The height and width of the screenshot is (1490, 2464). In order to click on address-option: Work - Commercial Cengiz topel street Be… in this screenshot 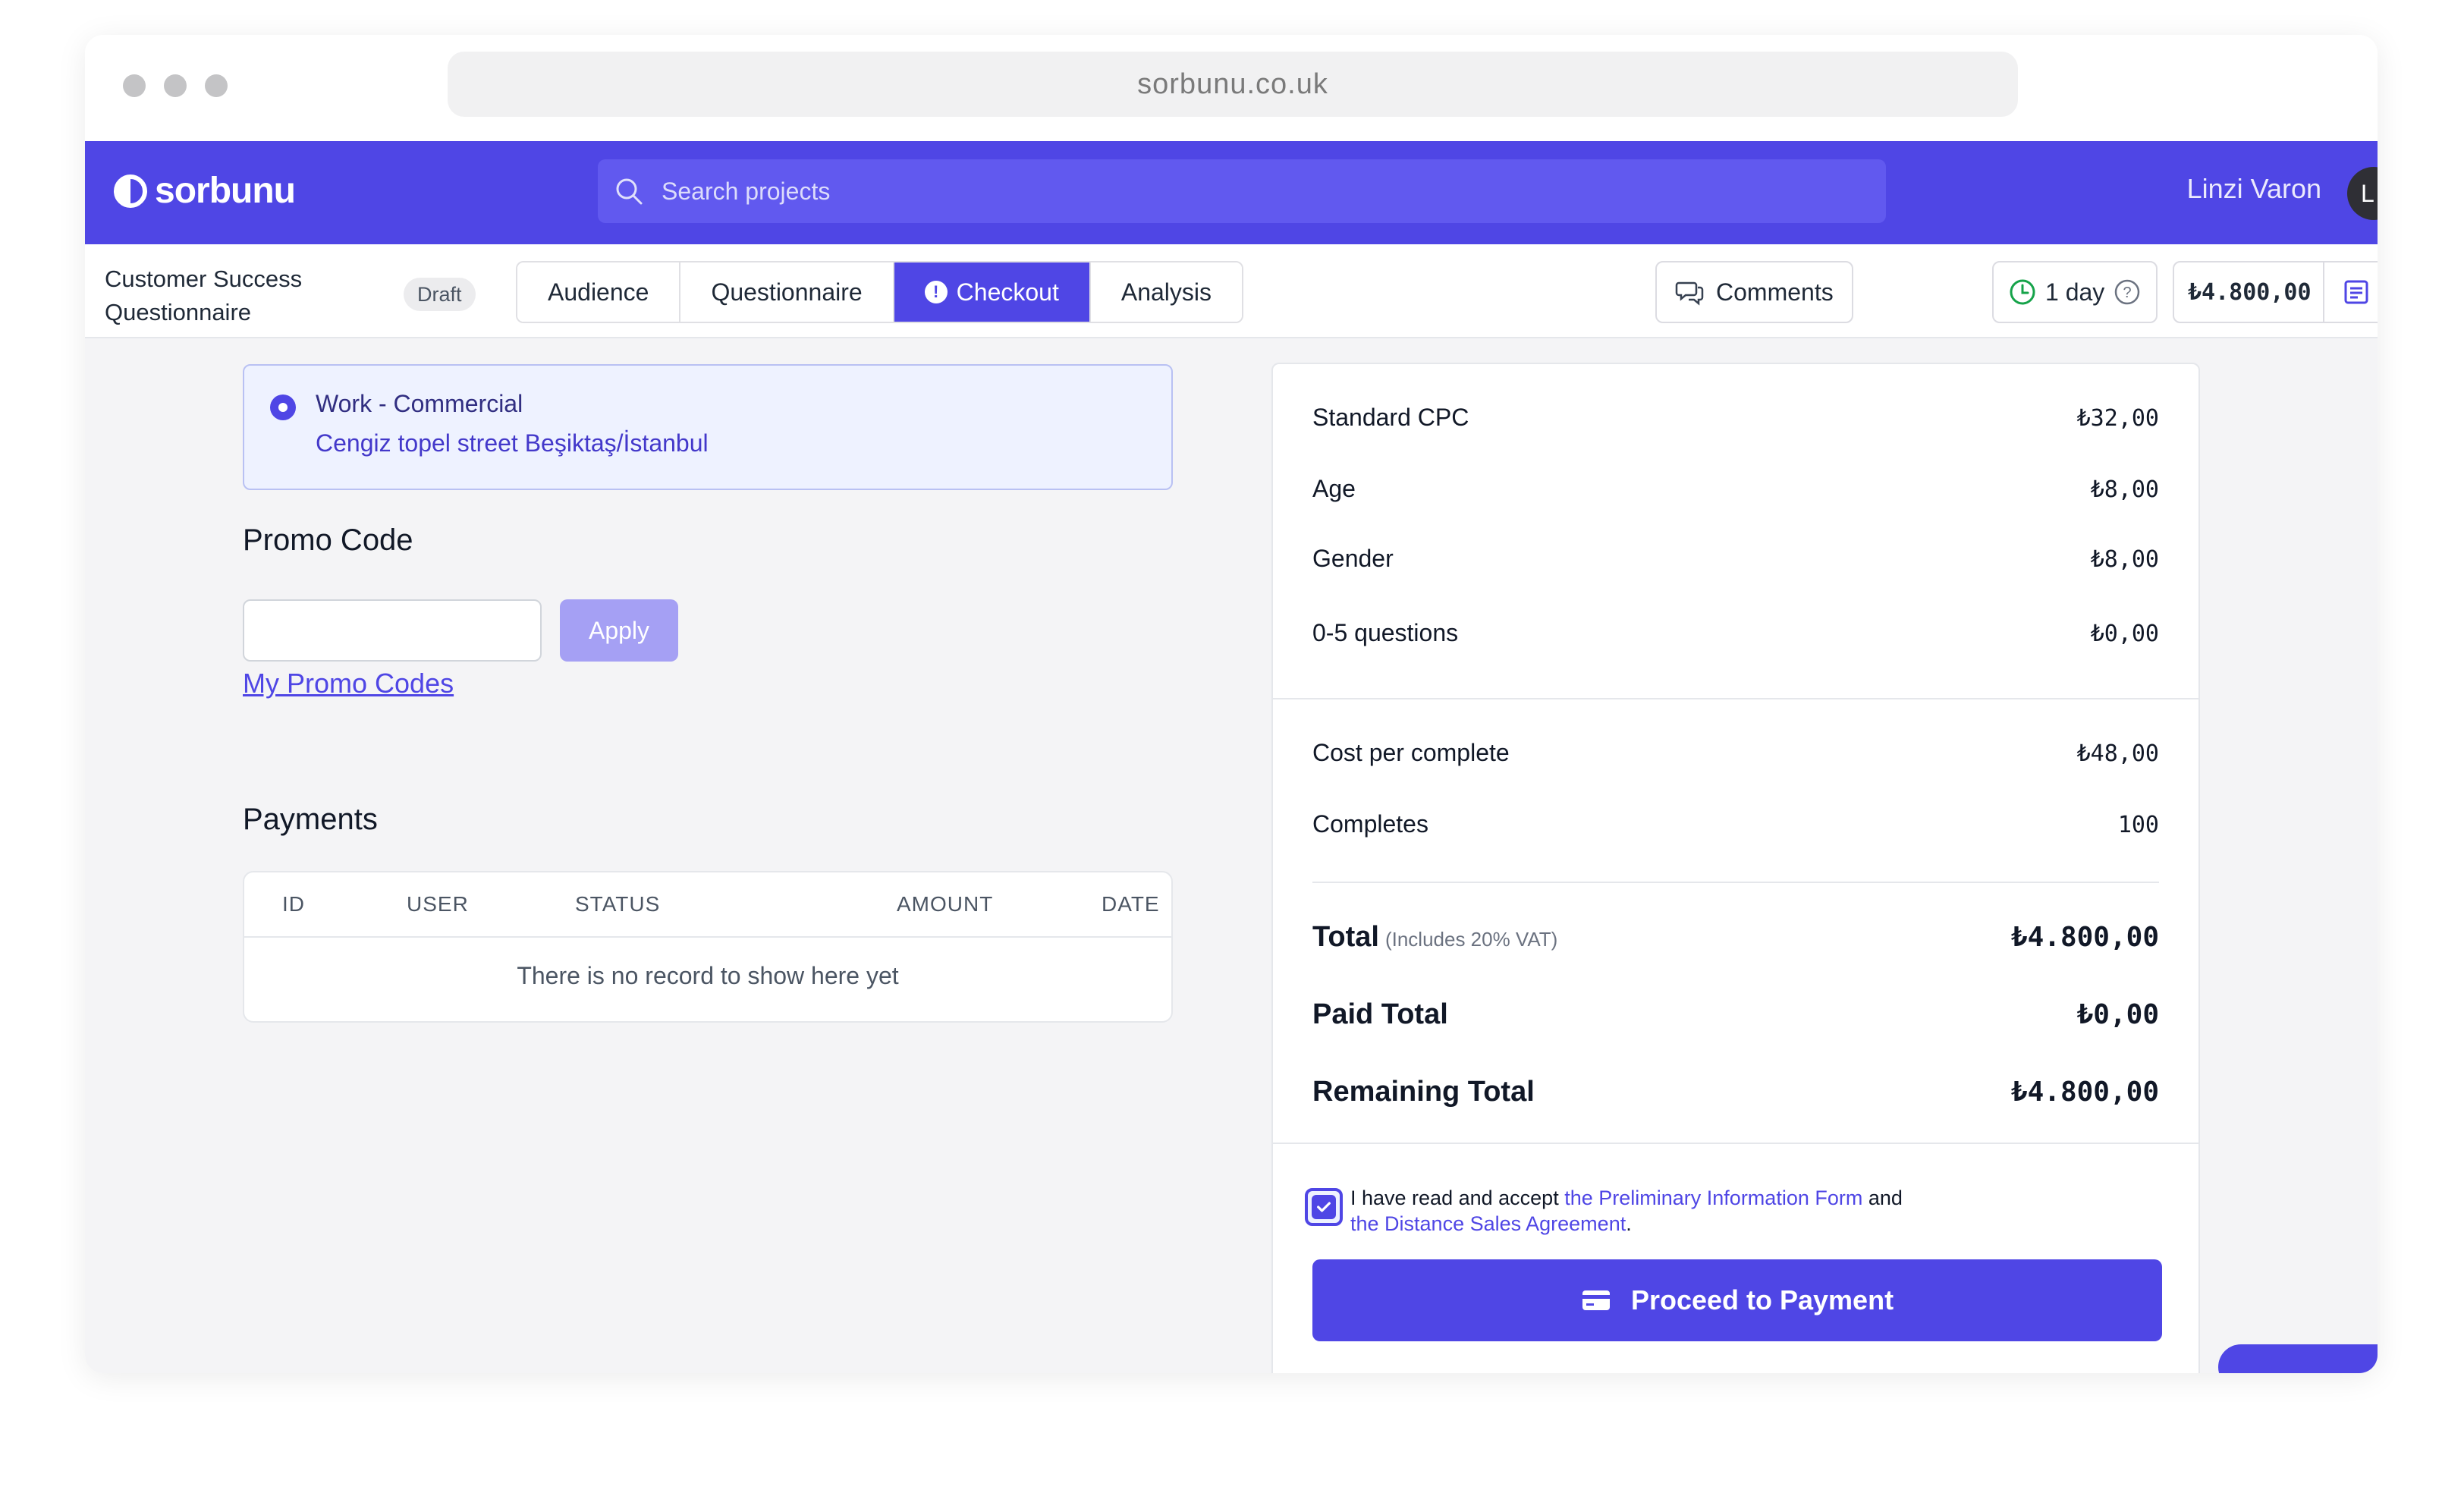, I will do `click(708, 427)`.